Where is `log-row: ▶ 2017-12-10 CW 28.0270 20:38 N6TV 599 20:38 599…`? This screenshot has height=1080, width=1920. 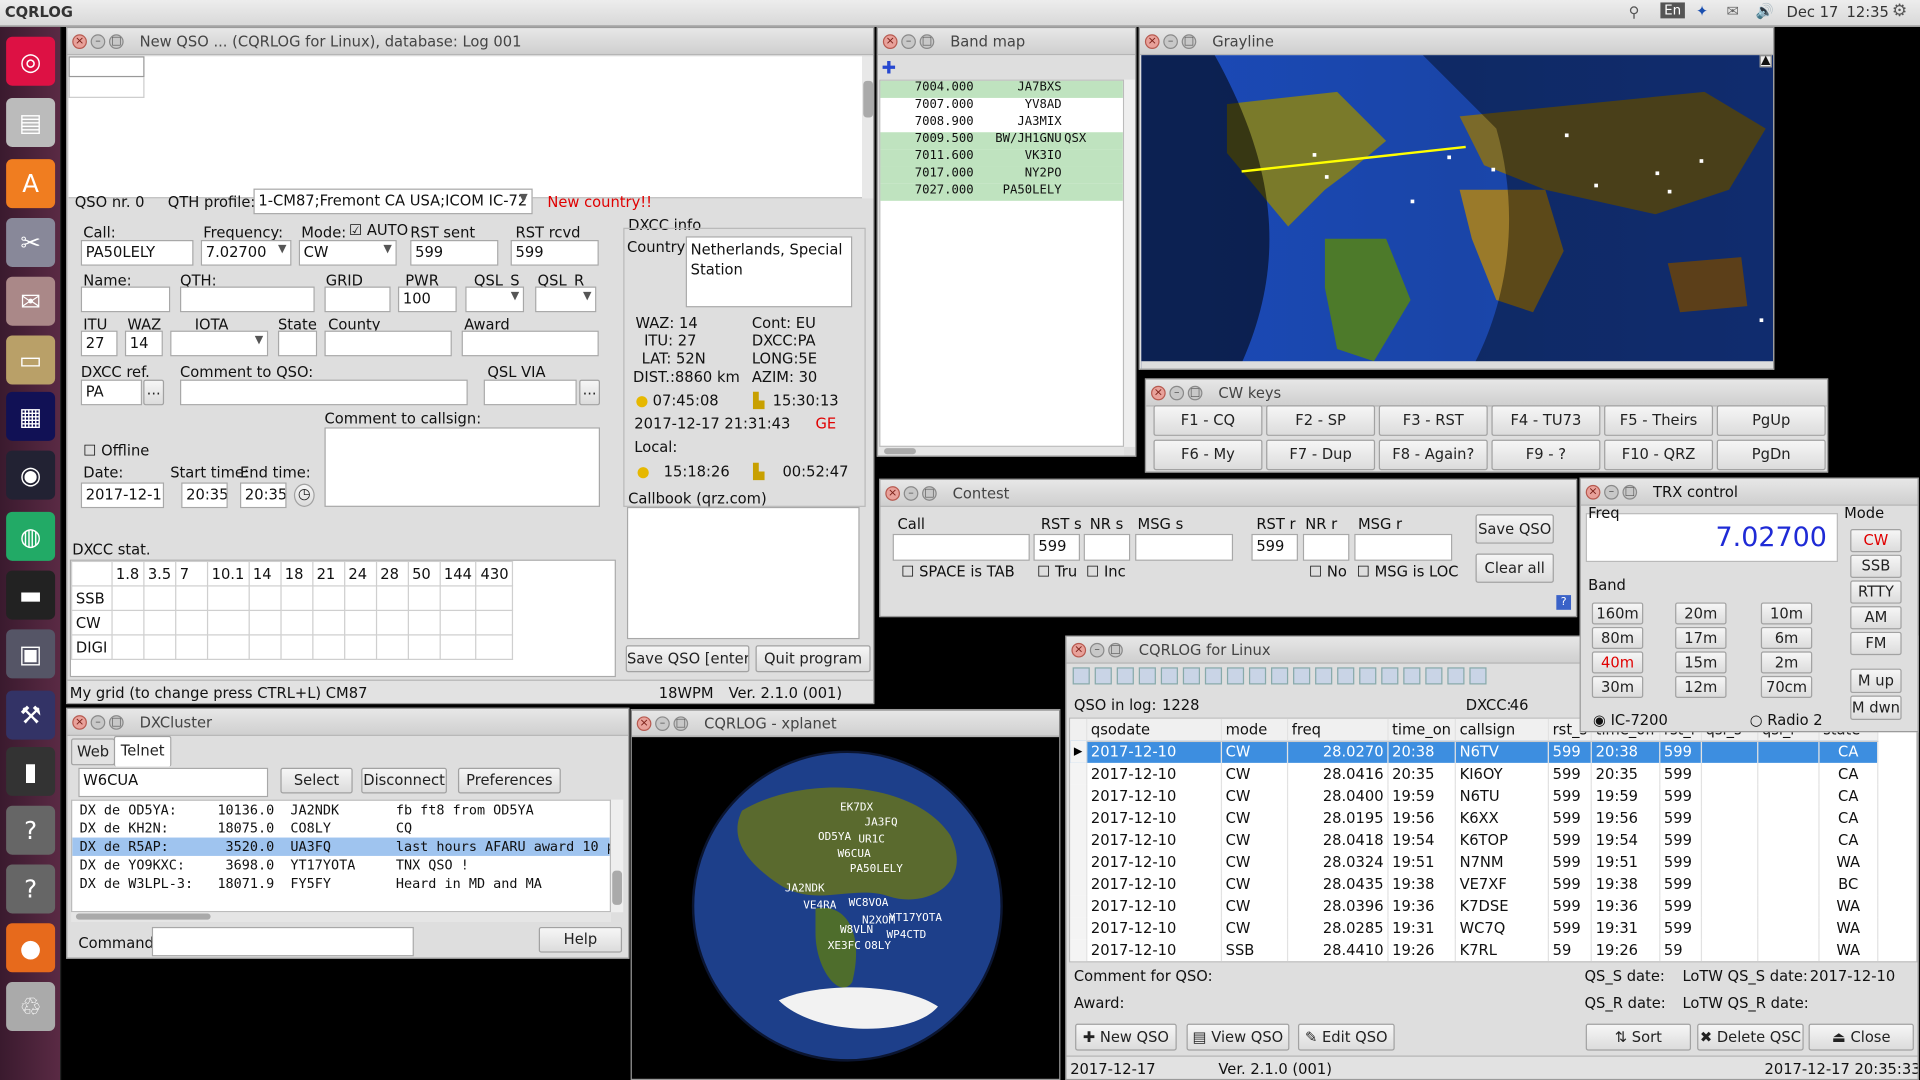 log-row: ▶ 2017-12-10 CW 28.0270 20:38 N6TV 599 20:38 599… is located at coordinates (1474, 751).